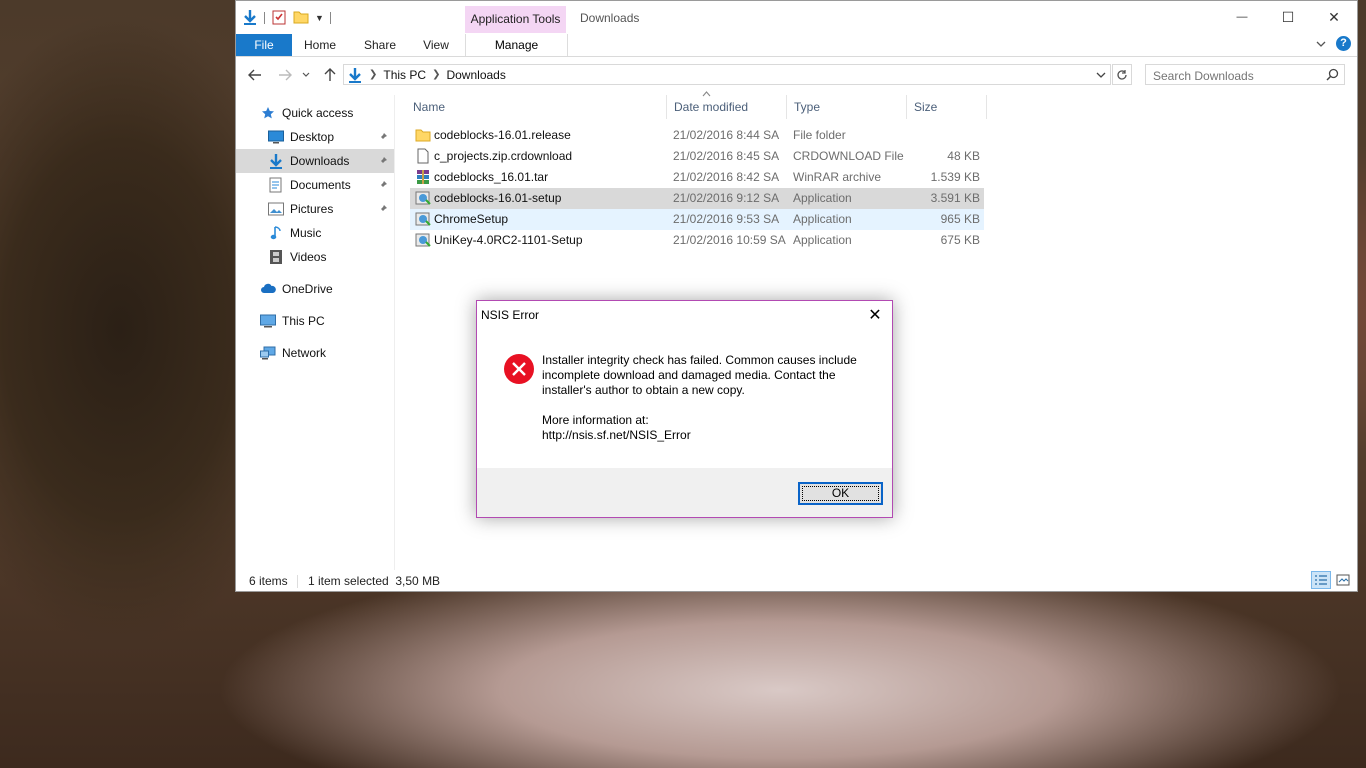 The width and height of the screenshot is (1366, 768). I want to click on nav-item-label: OneDrive, so click(307, 289).